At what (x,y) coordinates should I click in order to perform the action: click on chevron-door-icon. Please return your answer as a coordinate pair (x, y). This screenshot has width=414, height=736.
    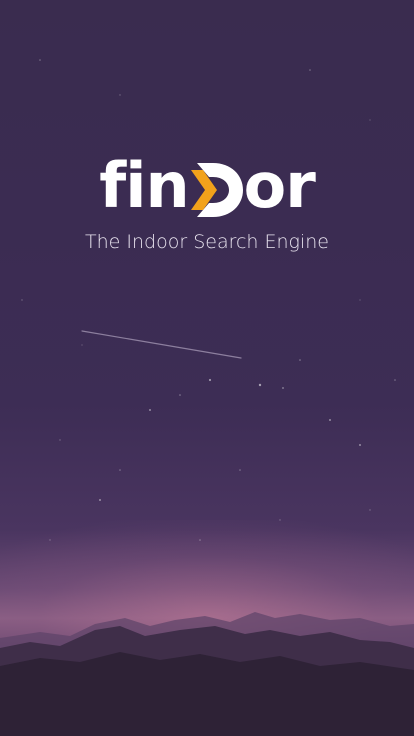
    Looking at the image, I should click on (216, 188).